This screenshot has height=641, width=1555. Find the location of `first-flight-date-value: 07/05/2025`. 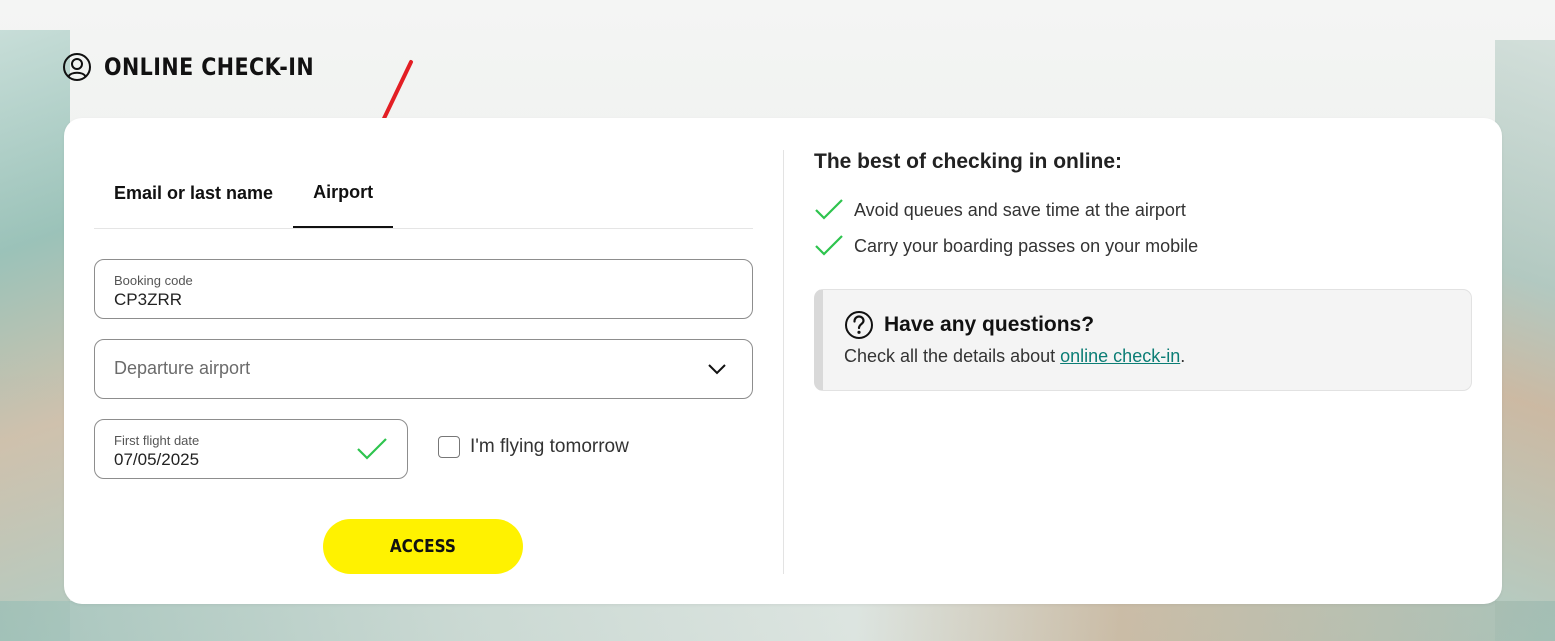

first-flight-date-value: 07/05/2025 is located at coordinates (156, 460).